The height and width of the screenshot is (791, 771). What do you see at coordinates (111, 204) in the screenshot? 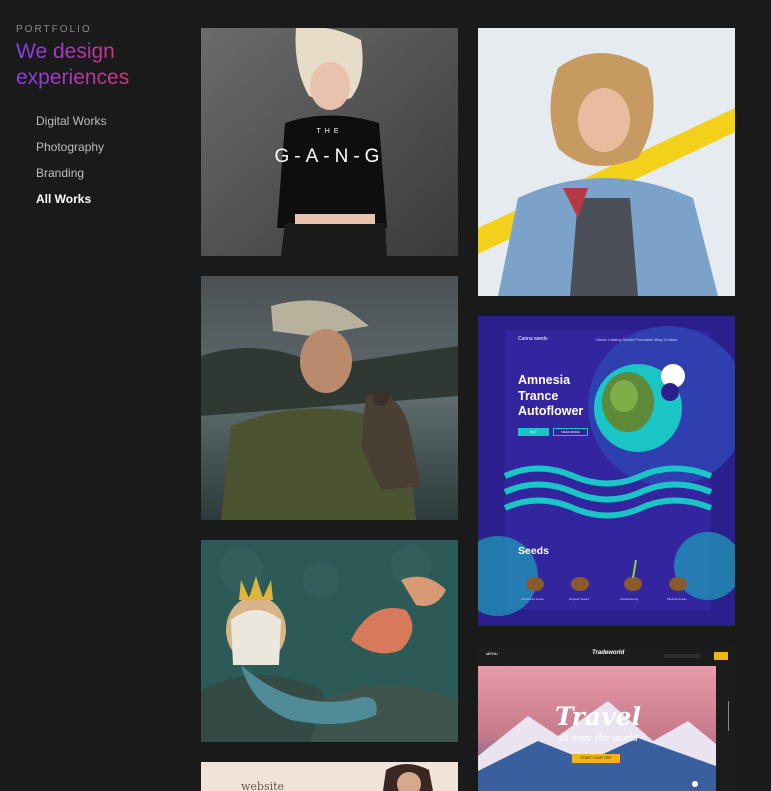
I see `nav-item-all-works: All Works` at bounding box center [111, 204].